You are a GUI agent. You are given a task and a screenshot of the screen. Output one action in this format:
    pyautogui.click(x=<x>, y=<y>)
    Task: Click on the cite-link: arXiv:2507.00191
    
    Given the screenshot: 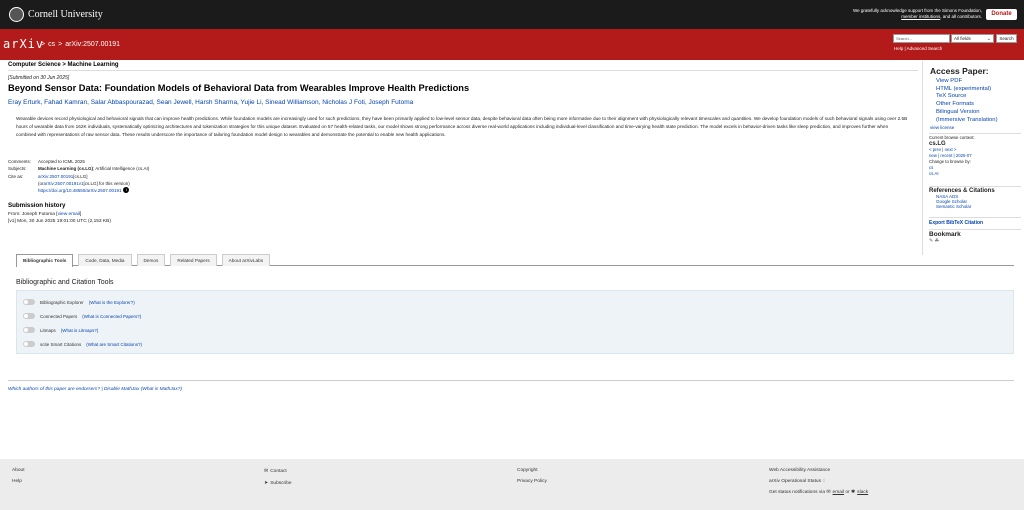 What is the action you would take?
    pyautogui.click(x=55, y=176)
    